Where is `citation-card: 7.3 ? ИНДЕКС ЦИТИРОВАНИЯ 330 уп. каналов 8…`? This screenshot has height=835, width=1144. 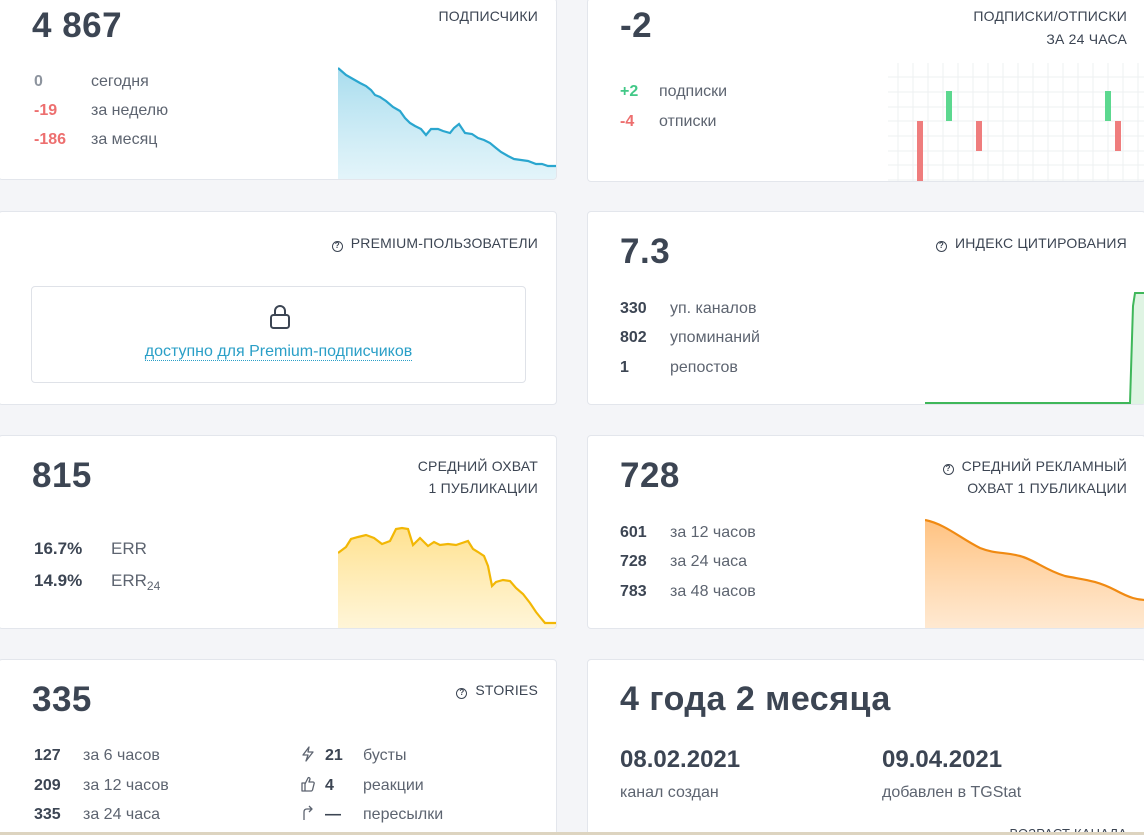
citation-card: 7.3 ? ИНДЕКС ЦИТИРОВАНИЯ 330 уп. каналов 8… is located at coordinates (865, 308).